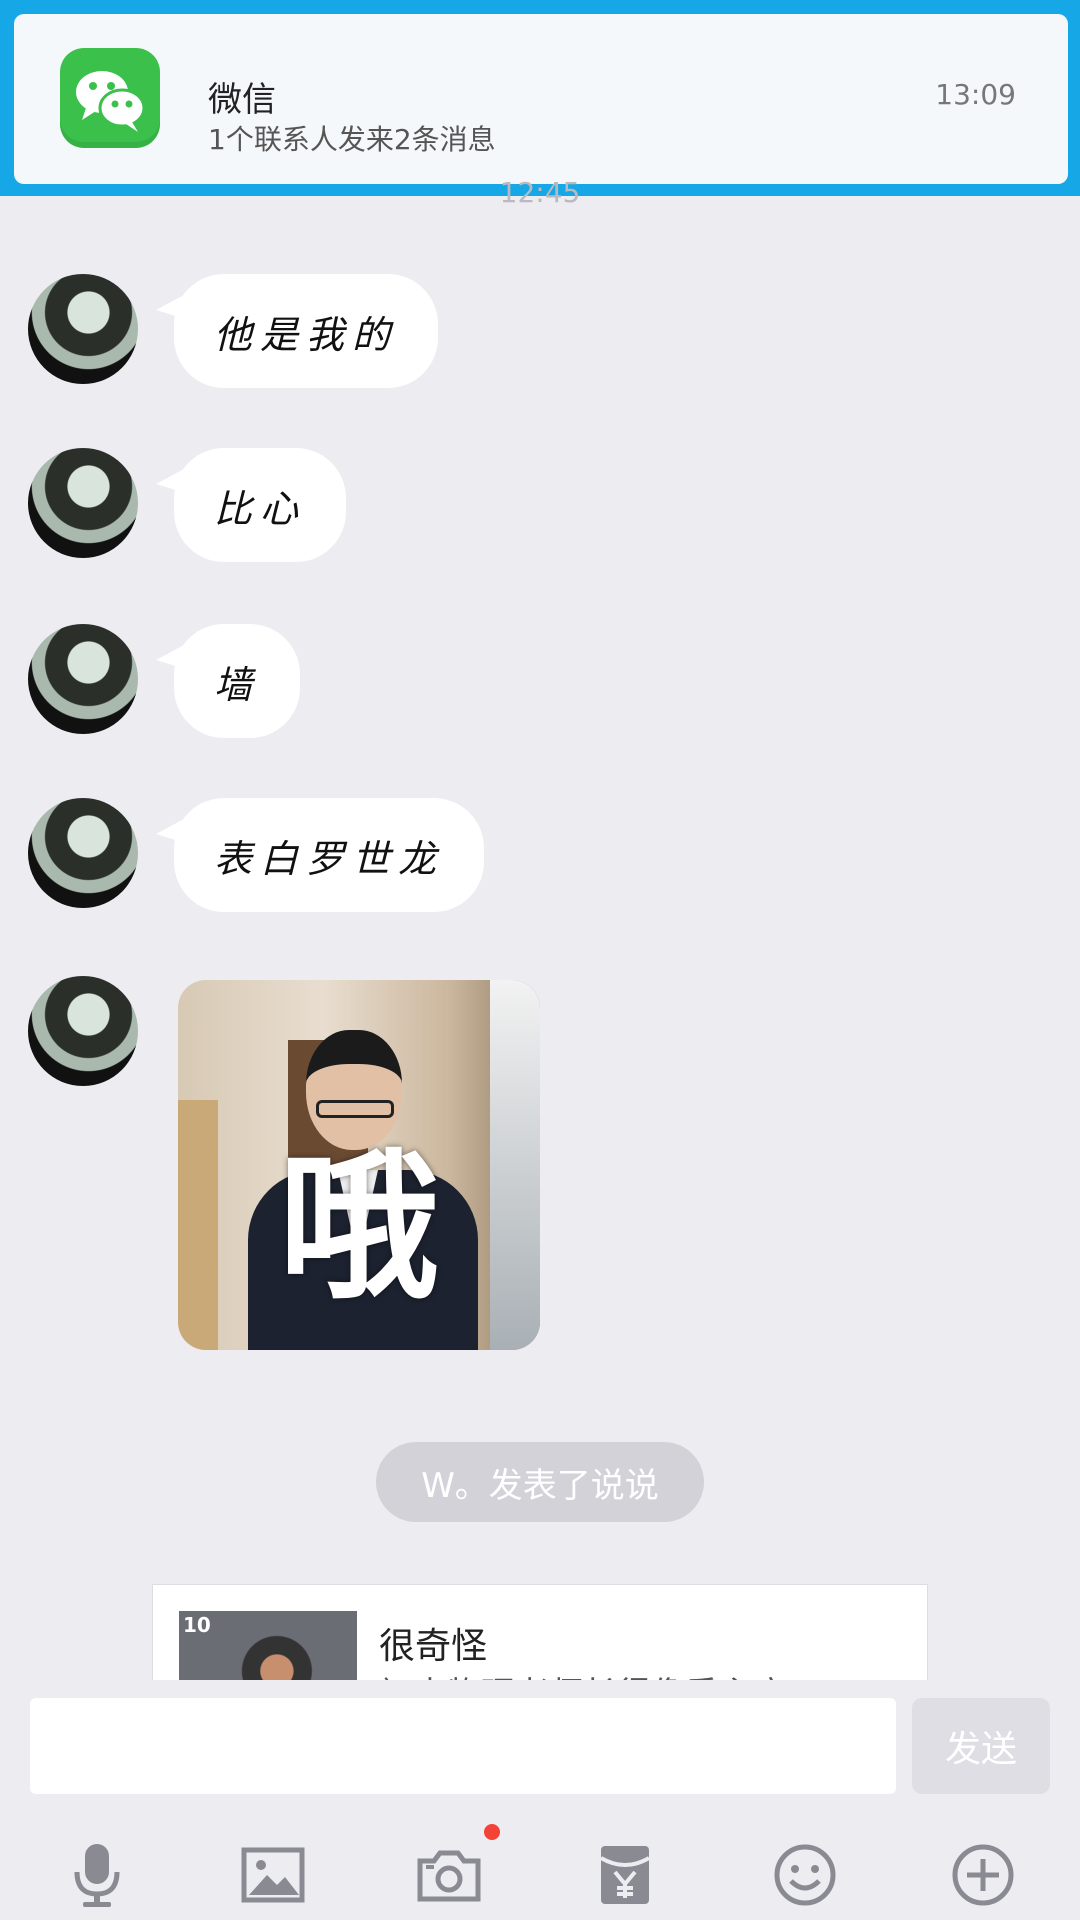 This screenshot has height=1920, width=1080. I want to click on image-message: 哦, so click(359, 1165).